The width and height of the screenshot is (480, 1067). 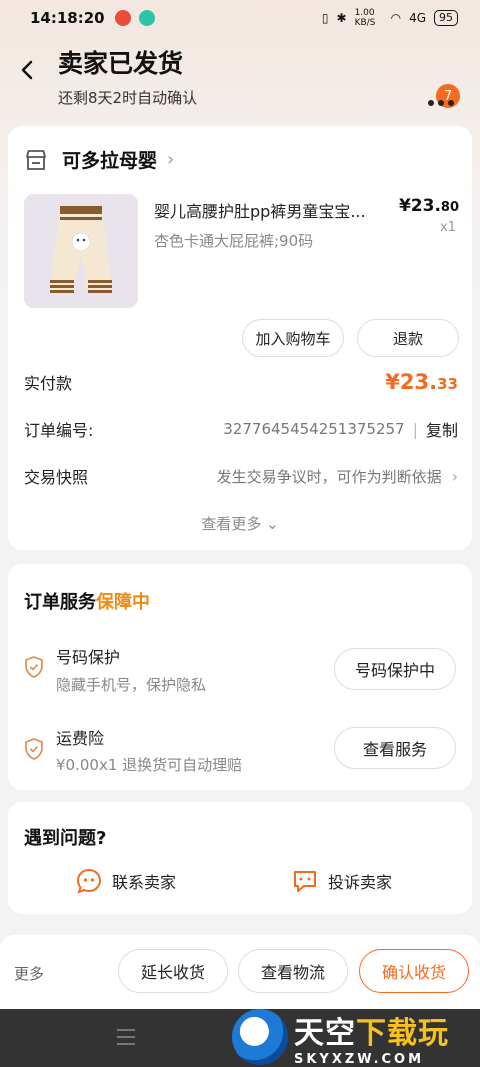 I want to click on status-indicators: ▯ ✱ 1.00 KB/S ◠ 4G 95, so click(x=390, y=18).